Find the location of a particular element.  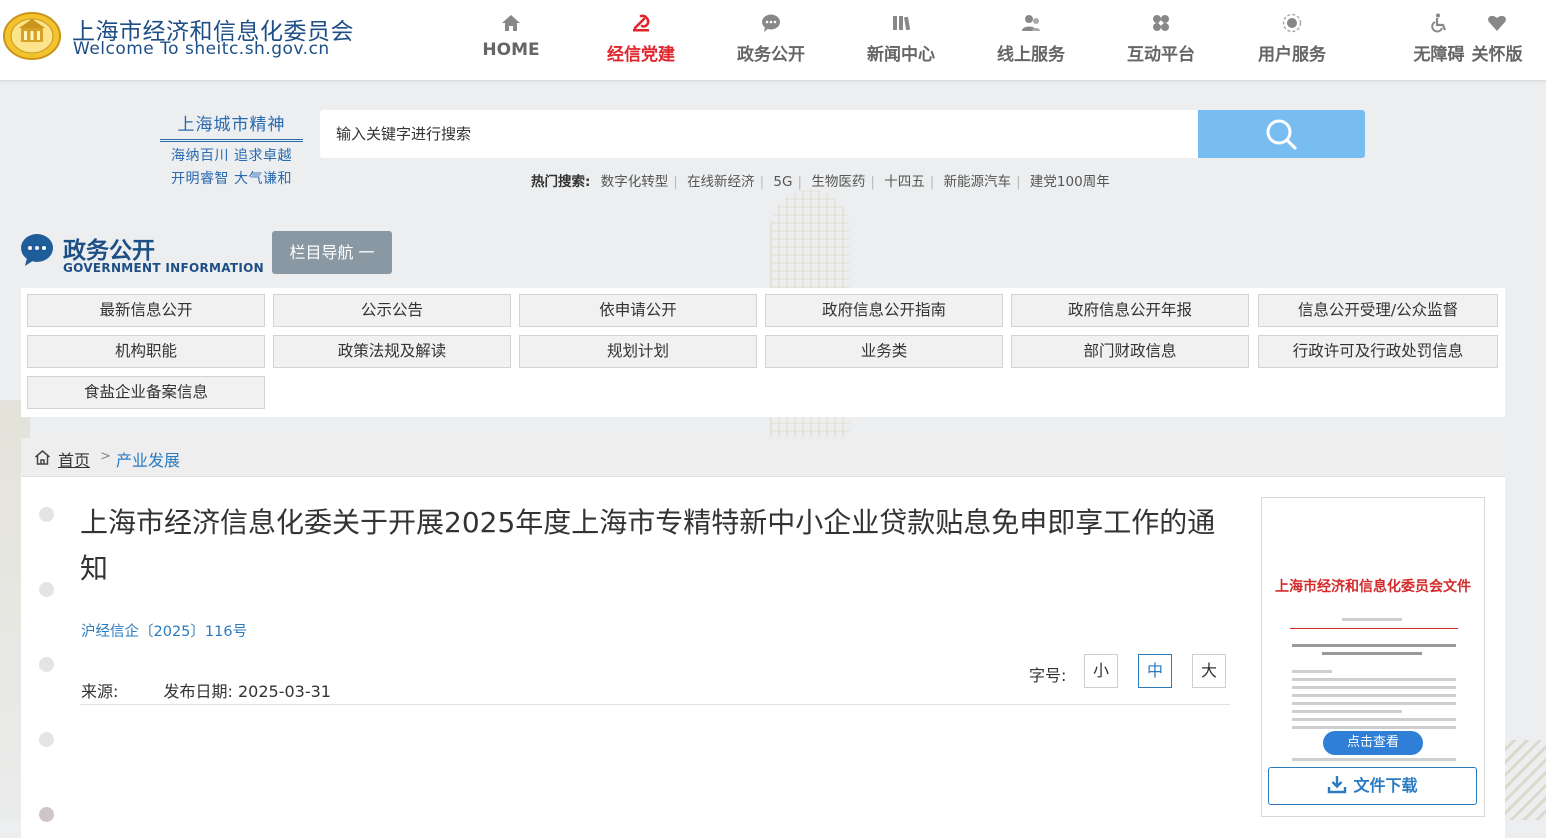

publish-date: 2025-03-31 is located at coordinates (284, 691).